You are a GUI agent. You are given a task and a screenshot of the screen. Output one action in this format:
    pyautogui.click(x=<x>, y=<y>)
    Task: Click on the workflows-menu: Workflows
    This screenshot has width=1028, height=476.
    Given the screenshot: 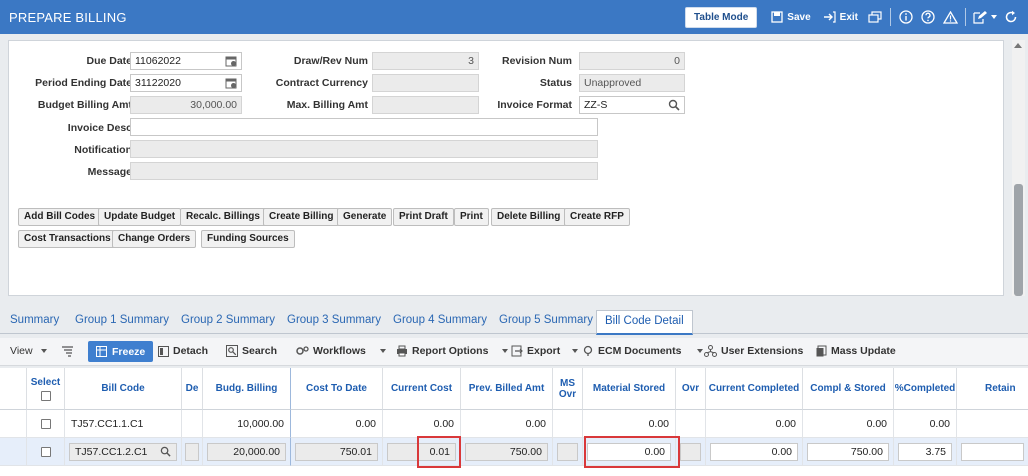 What is the action you would take?
    pyautogui.click(x=341, y=351)
    